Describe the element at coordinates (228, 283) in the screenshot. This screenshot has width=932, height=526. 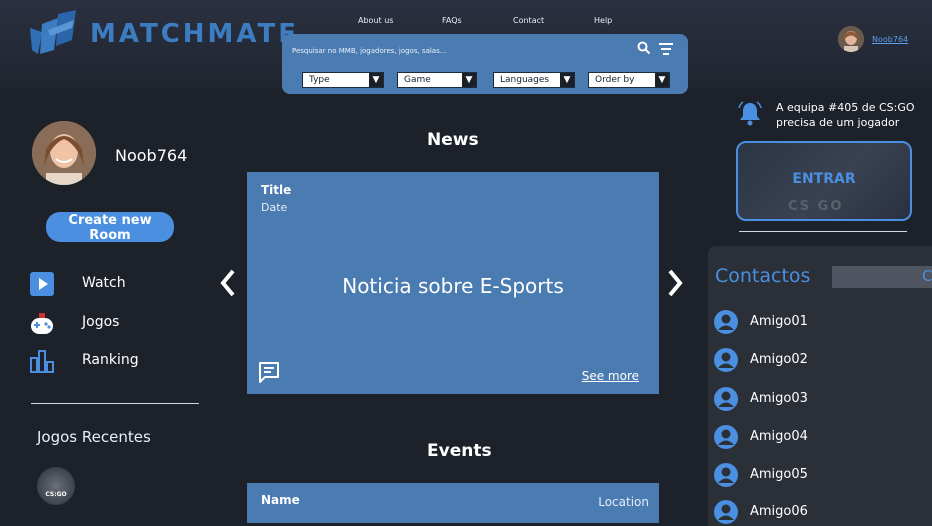
I see `chevron-left-icon` at that location.